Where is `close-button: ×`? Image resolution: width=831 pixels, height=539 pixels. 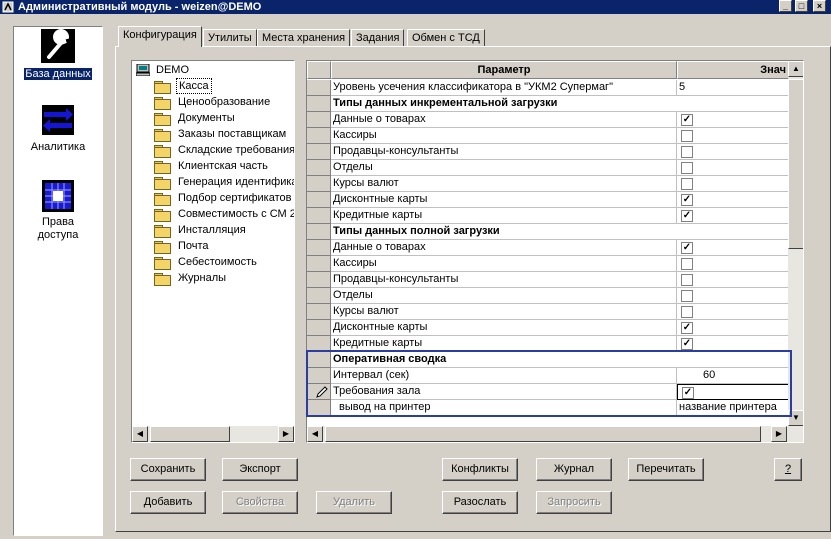
close-button: × is located at coordinates (819, 6).